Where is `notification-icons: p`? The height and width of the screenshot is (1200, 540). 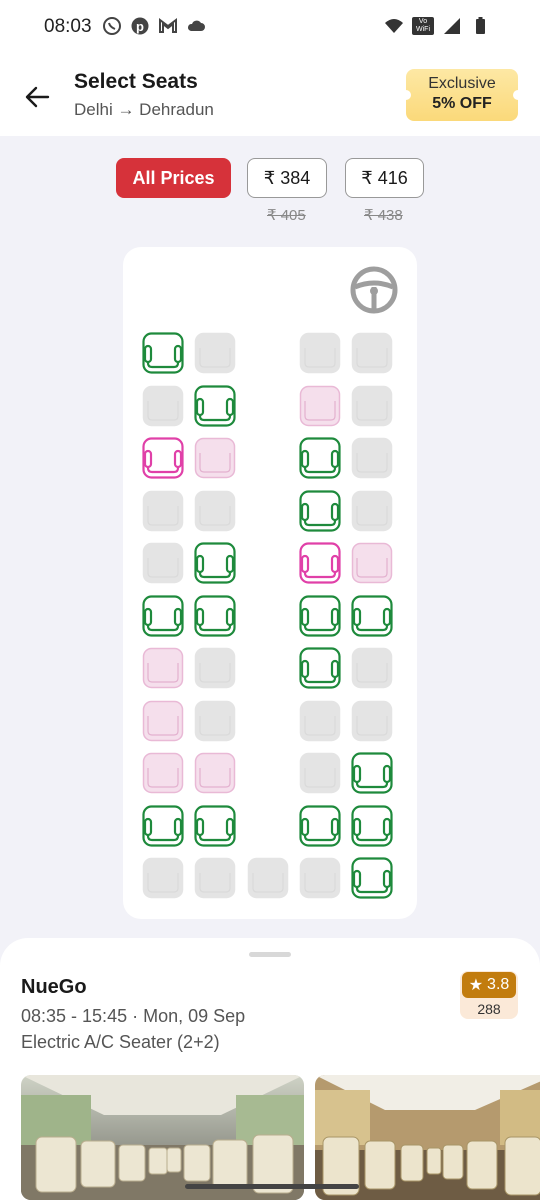
notification-icons: p is located at coordinates (154, 26).